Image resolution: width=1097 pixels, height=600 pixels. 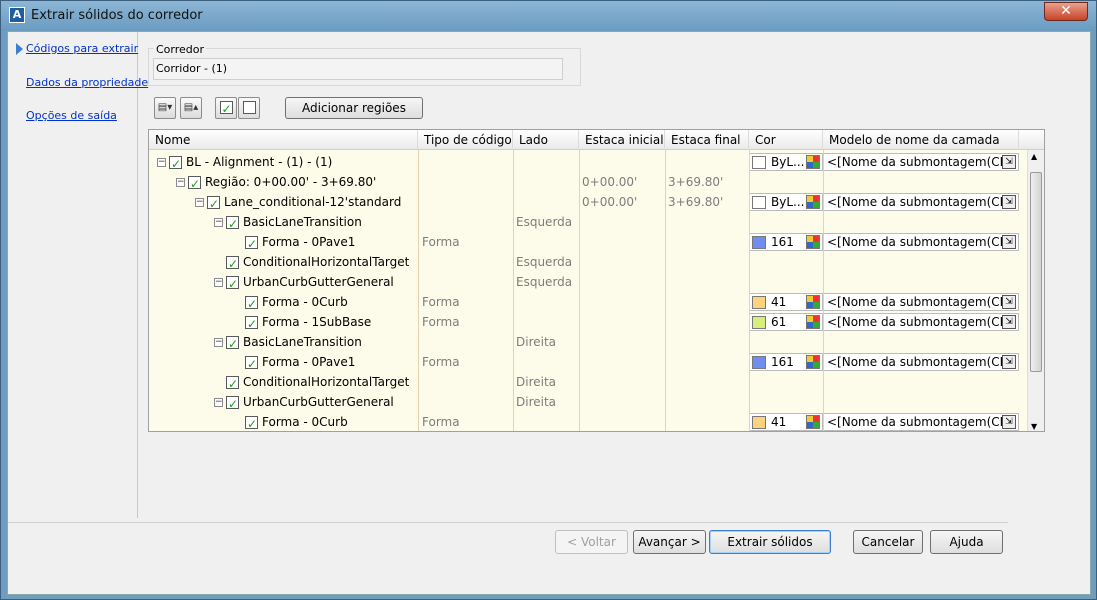 What do you see at coordinates (548, 16) in the screenshot?
I see `title-bar: A Extrair sólidos do corredor ✕` at bounding box center [548, 16].